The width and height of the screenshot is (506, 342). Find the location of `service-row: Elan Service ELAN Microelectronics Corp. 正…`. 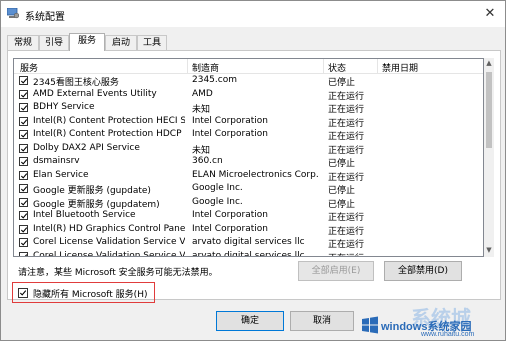

service-row: Elan Service ELAN Microelectronics Corp. 正… is located at coordinates (248, 176).